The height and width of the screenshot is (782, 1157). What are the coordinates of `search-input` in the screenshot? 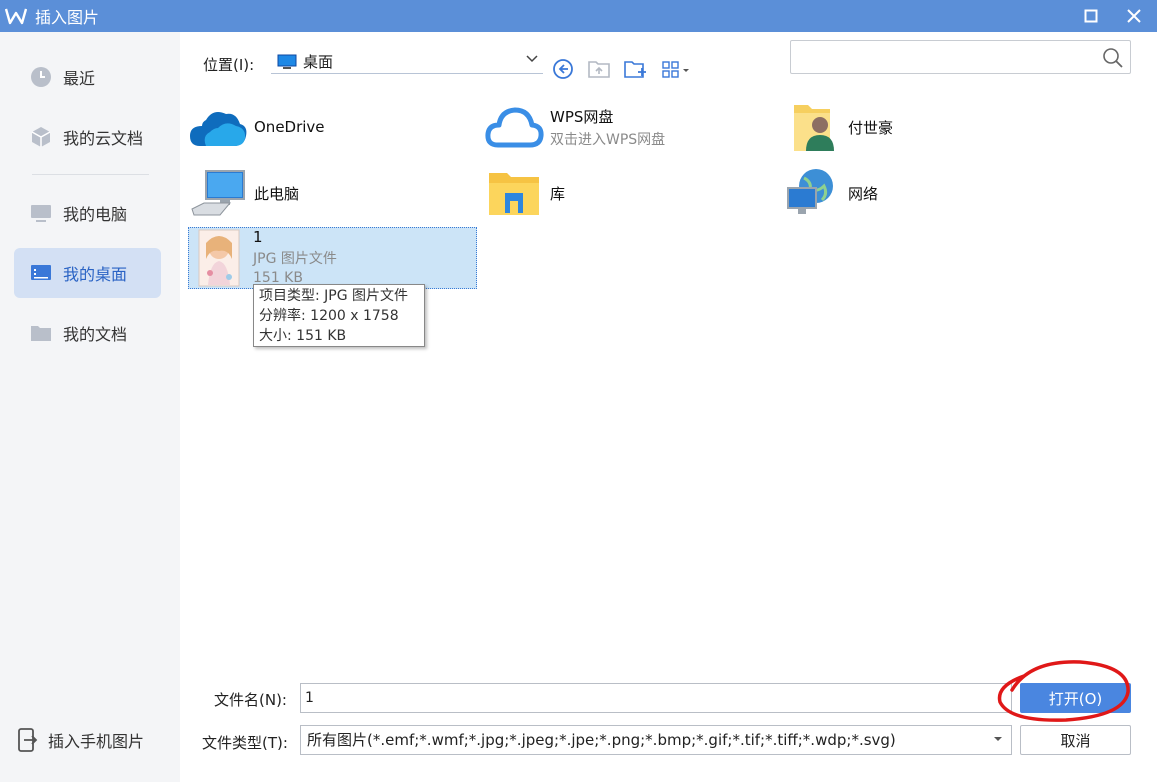 It's located at (960, 57).